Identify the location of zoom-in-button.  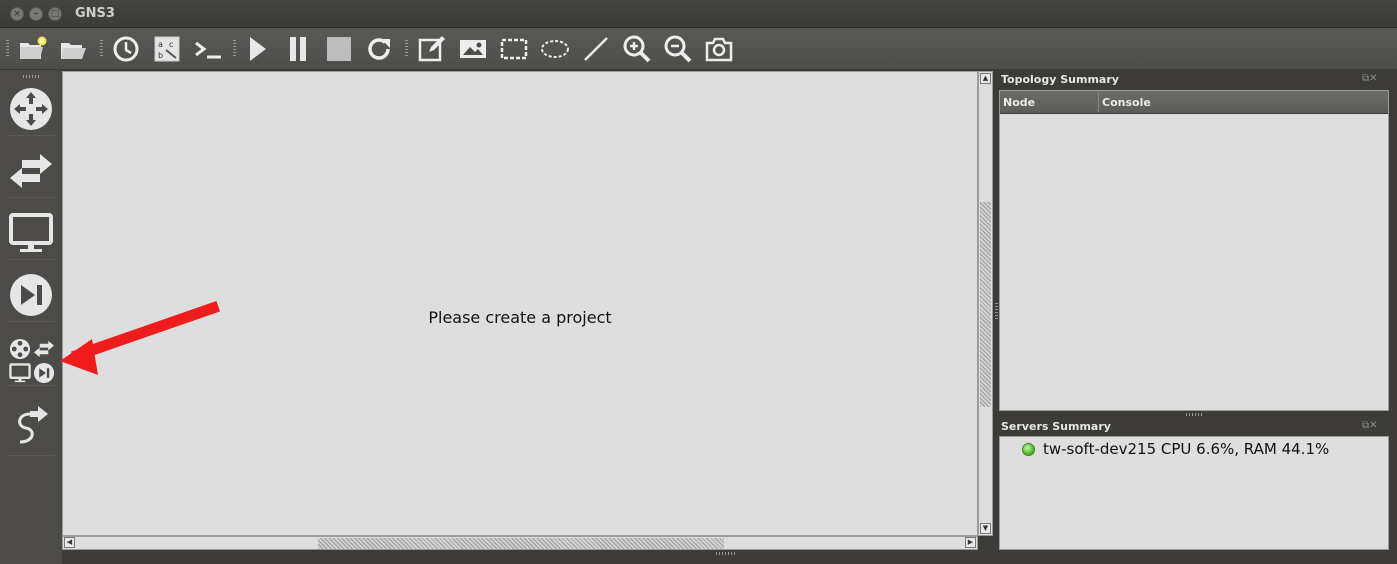
(637, 49).